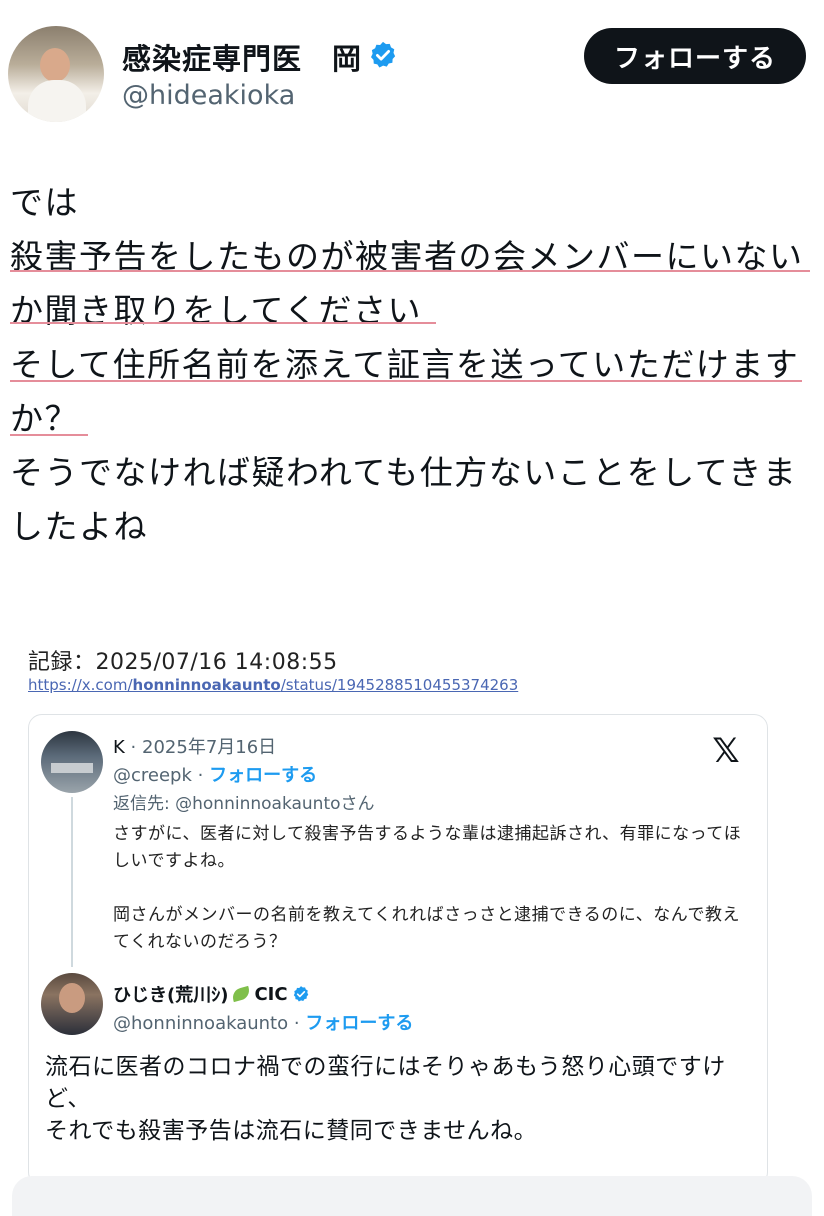 This screenshot has height=1216, width=824. Describe the element at coordinates (271, 994) in the screenshot. I see `quoted-author-name-suffix: CIC` at that location.